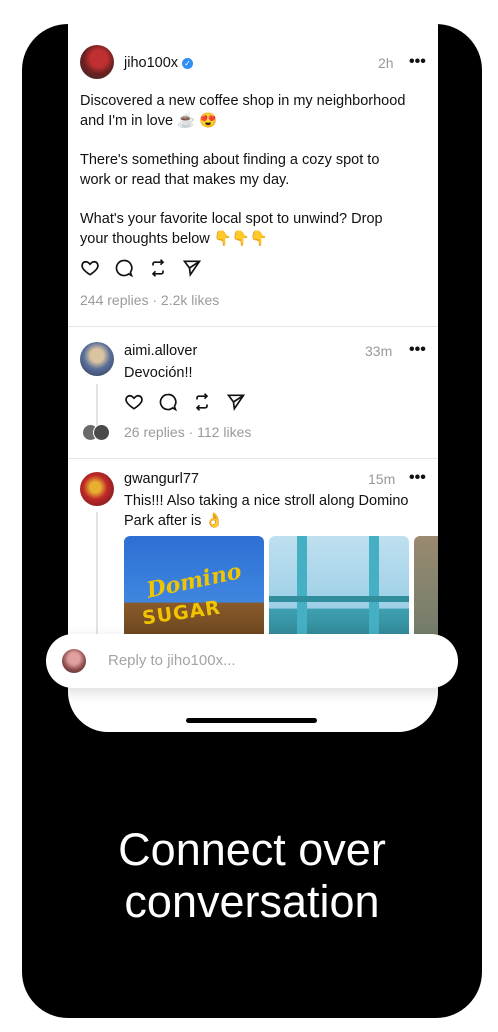 The height and width of the screenshot is (1032, 498). I want to click on post-time: 15m, so click(382, 479).